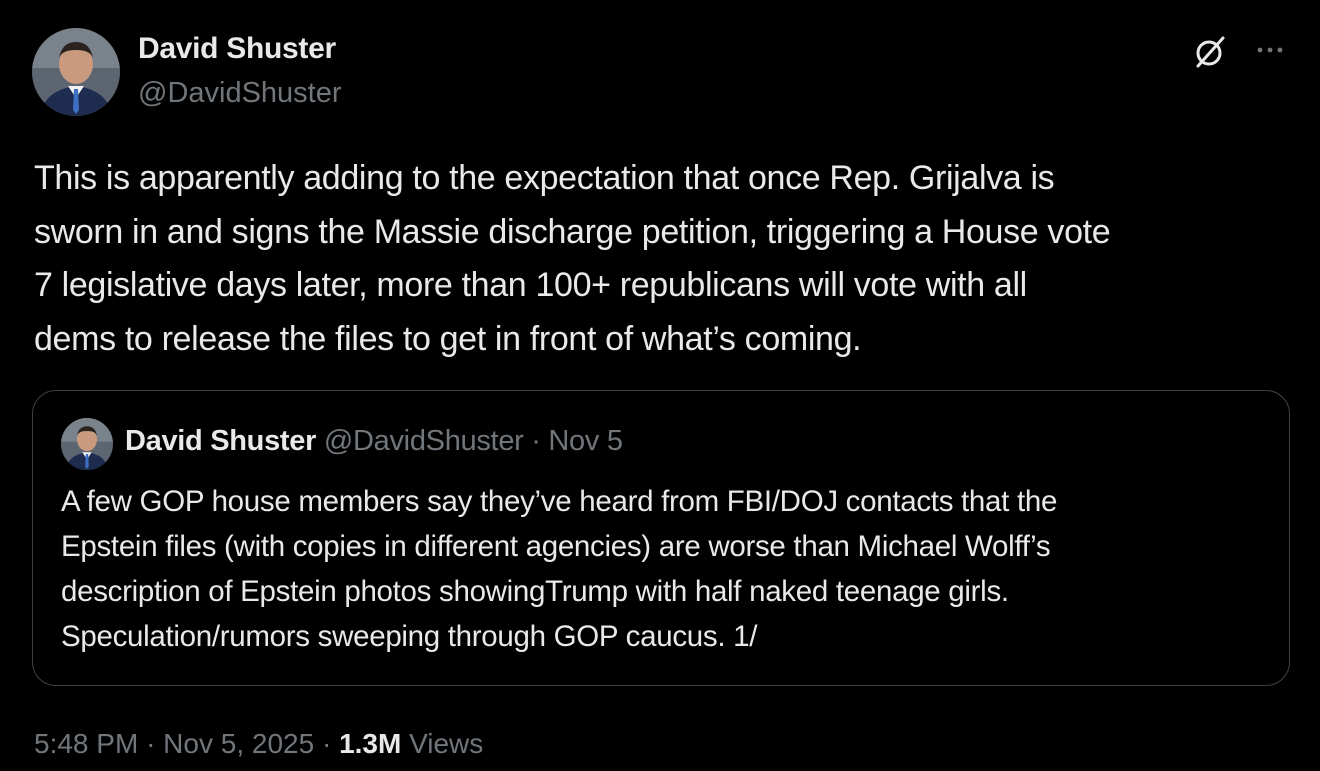 This screenshot has width=1320, height=771. What do you see at coordinates (585, 441) in the screenshot?
I see `quoted-tweet-date: Nov 5` at bounding box center [585, 441].